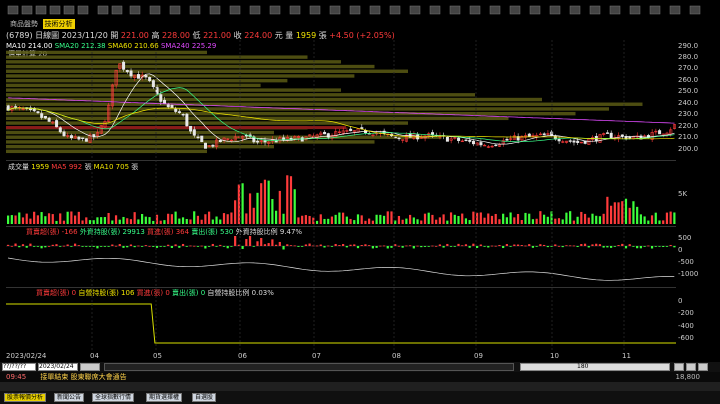 The image size is (720, 404). I want to click on taskbar-watchlist: 自選股, so click(204, 397).